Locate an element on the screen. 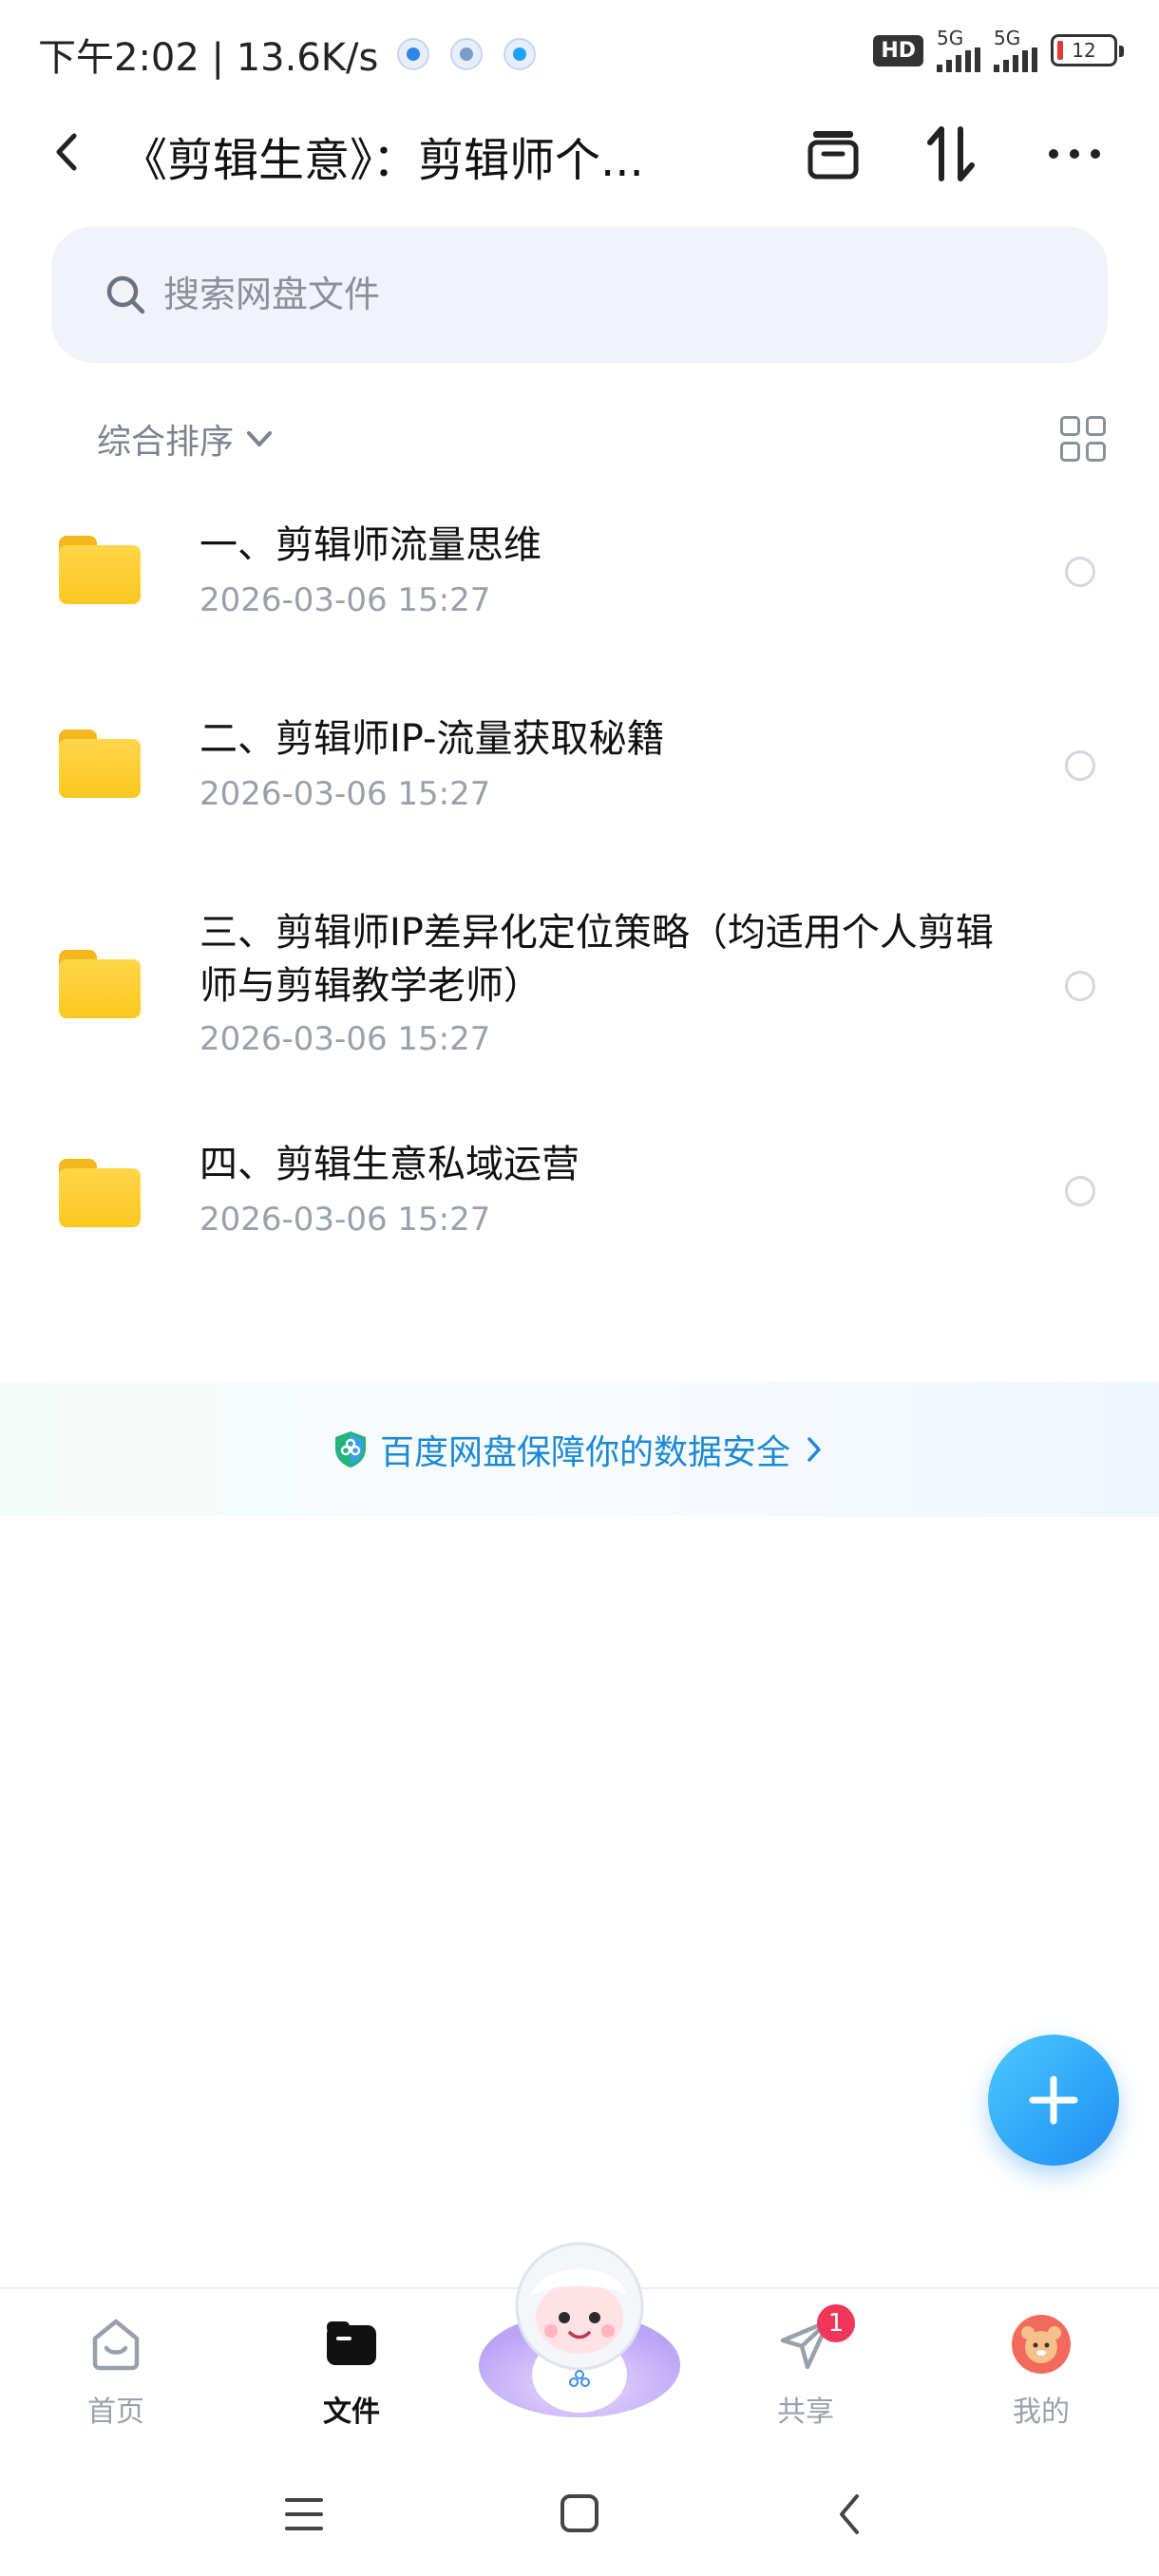 The height and width of the screenshot is (2576, 1159). nav-label: 我的 is located at coordinates (1041, 2412).